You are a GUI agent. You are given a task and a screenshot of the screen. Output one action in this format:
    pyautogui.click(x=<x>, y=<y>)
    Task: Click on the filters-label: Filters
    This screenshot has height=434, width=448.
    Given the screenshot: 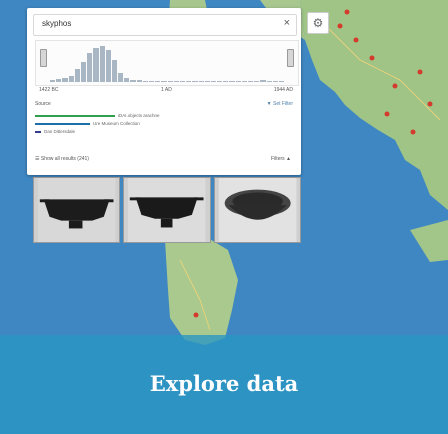 What is the action you would take?
    pyautogui.click(x=278, y=159)
    